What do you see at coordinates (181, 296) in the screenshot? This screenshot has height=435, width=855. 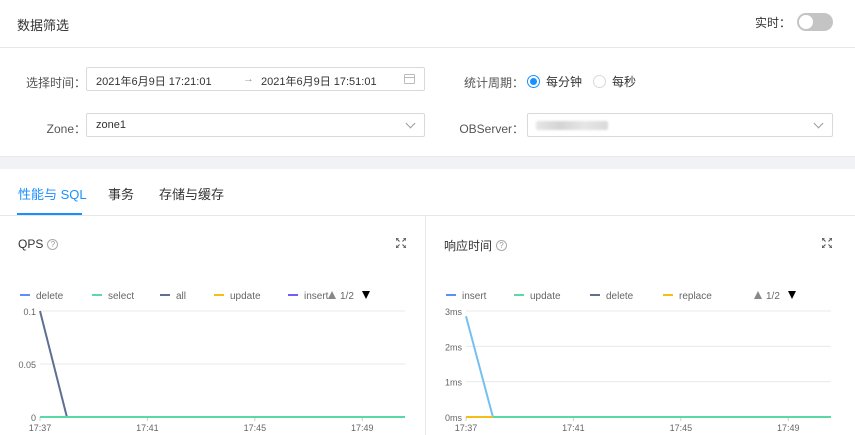 I see `legend-label: all` at bounding box center [181, 296].